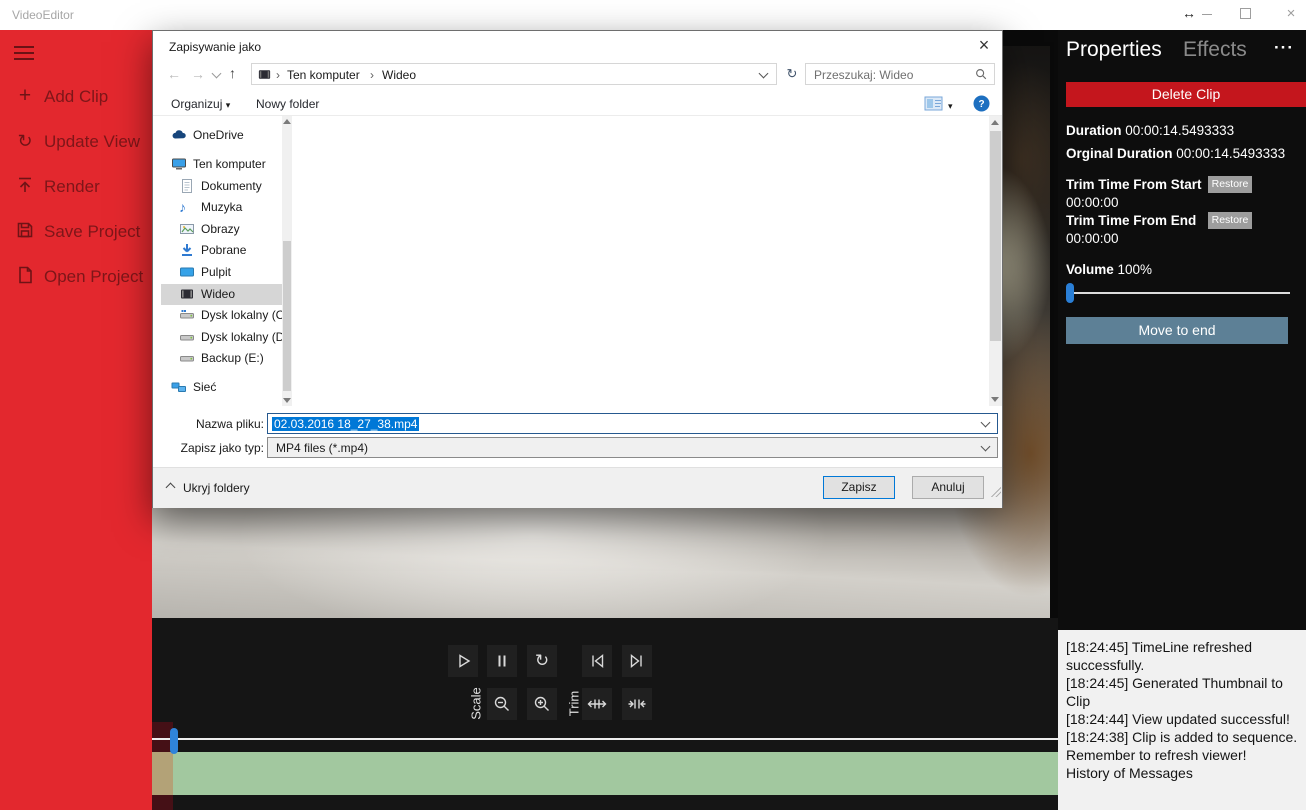 The image size is (1306, 810). I want to click on zoom-in-button, so click(542, 704).